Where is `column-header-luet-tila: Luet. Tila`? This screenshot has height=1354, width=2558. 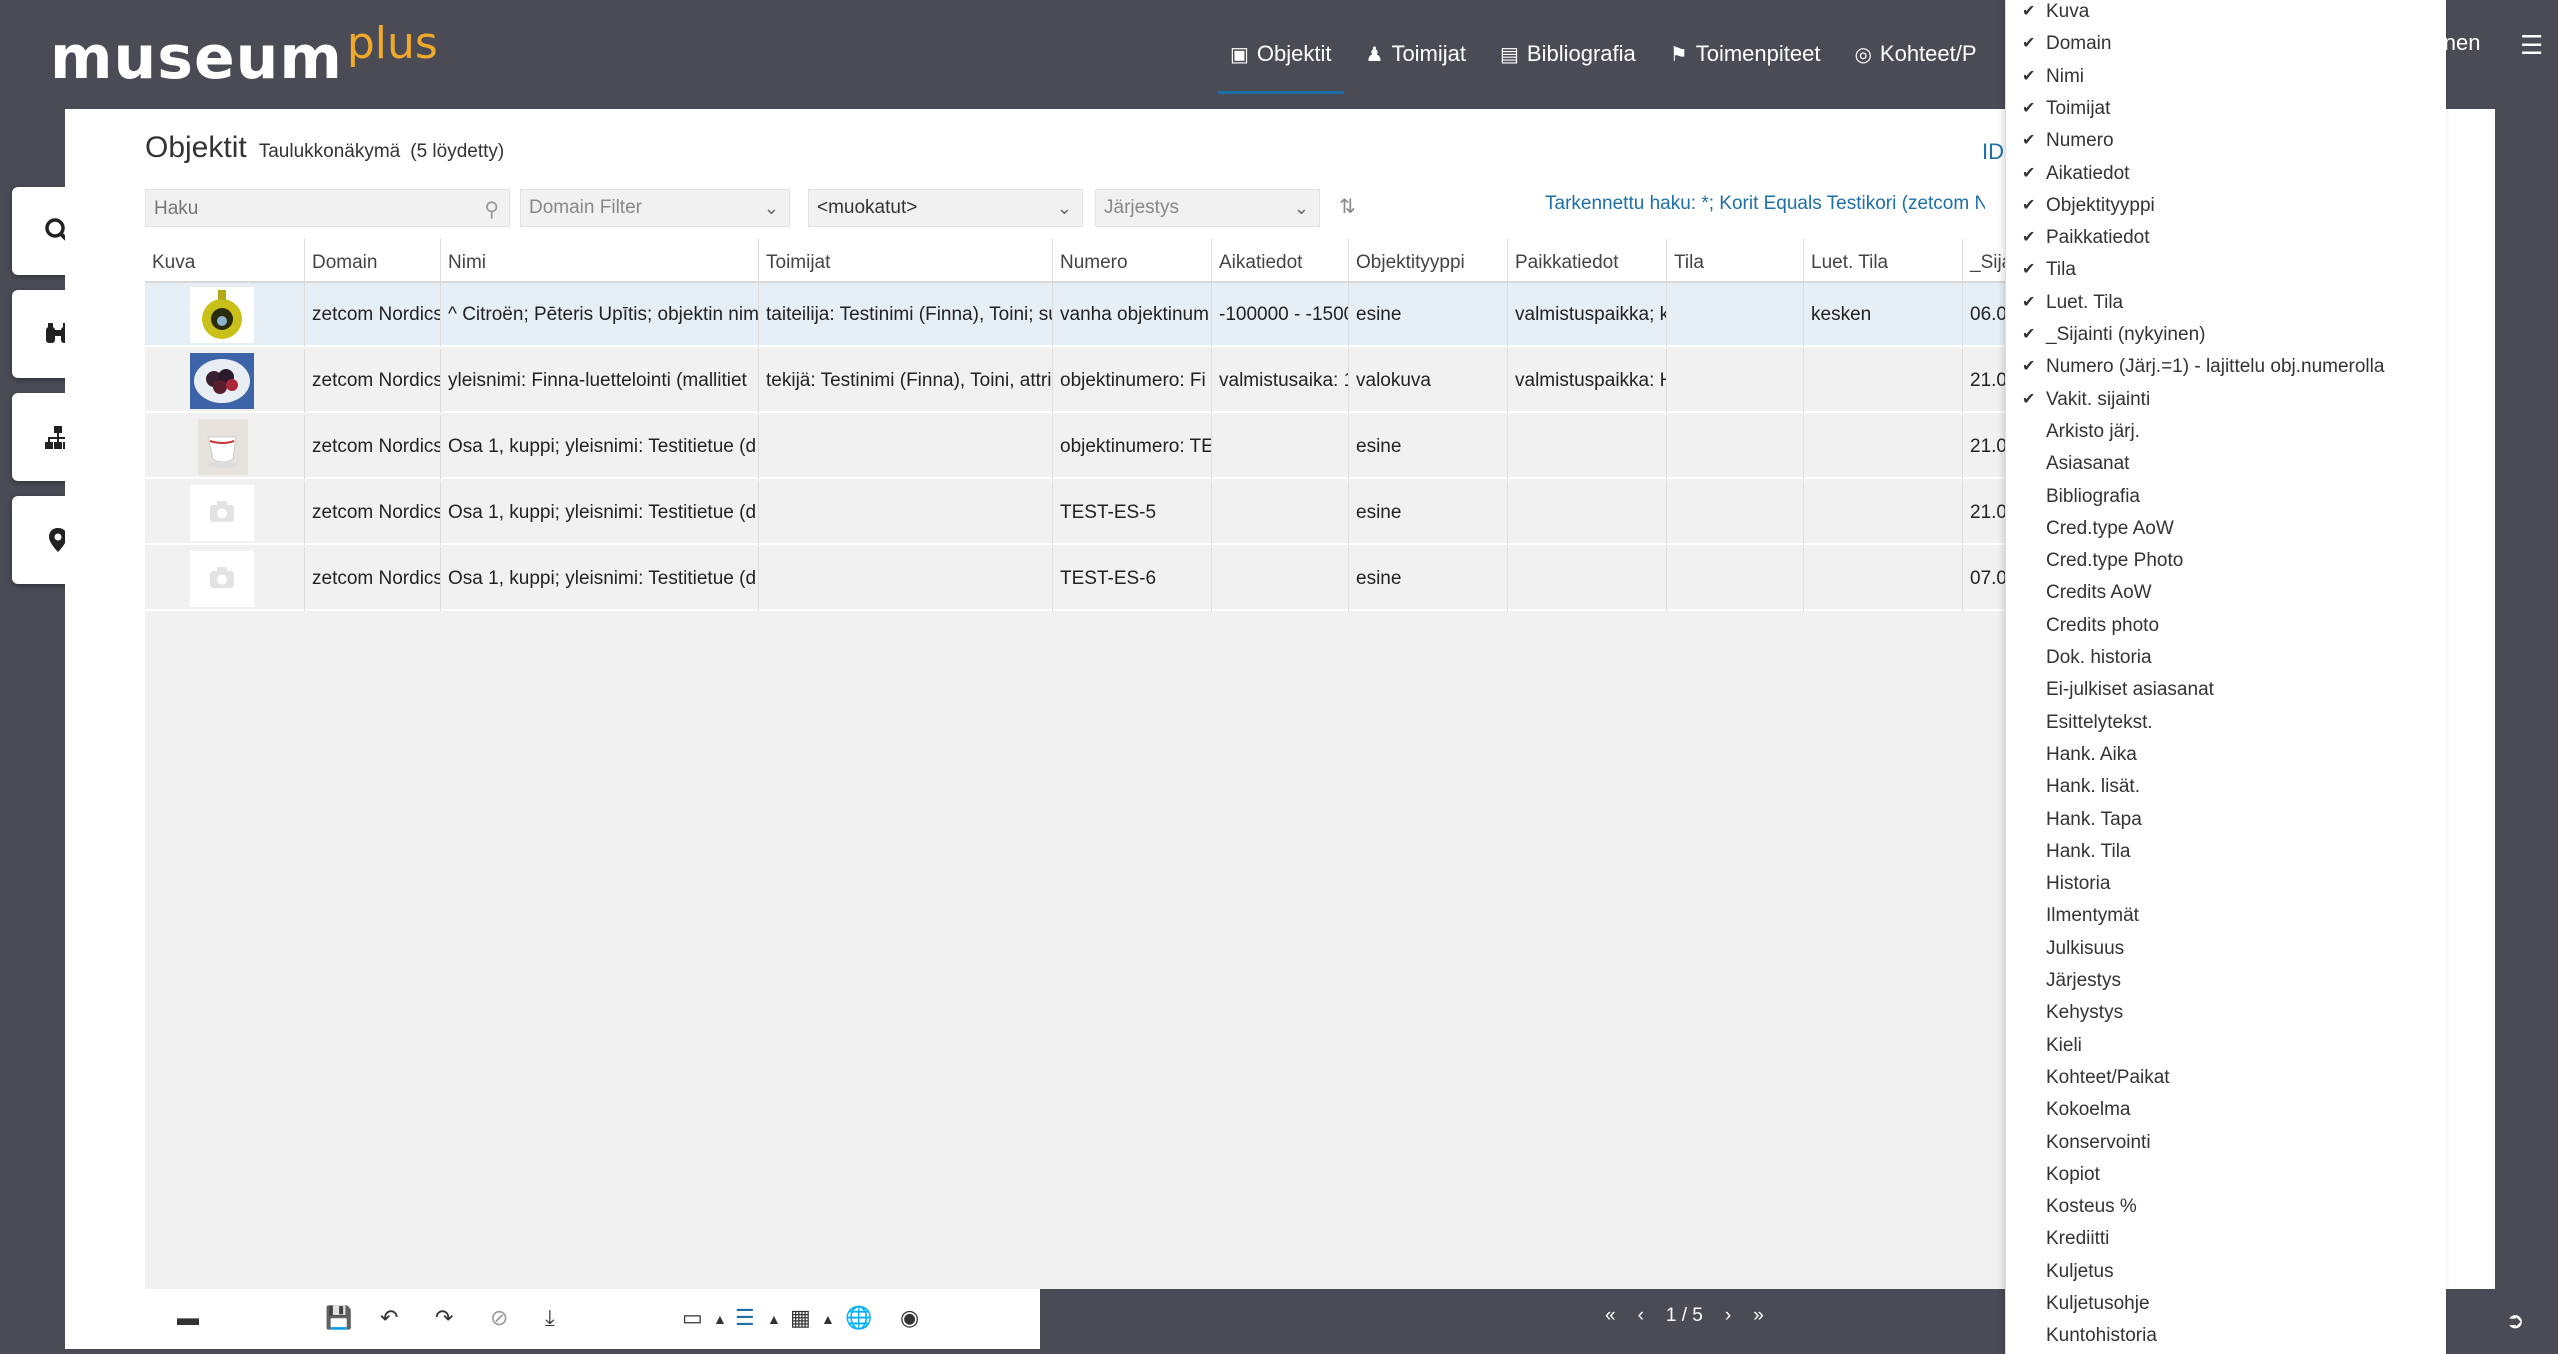
column-header-luet-tila: Luet. Tila is located at coordinates (1883, 260).